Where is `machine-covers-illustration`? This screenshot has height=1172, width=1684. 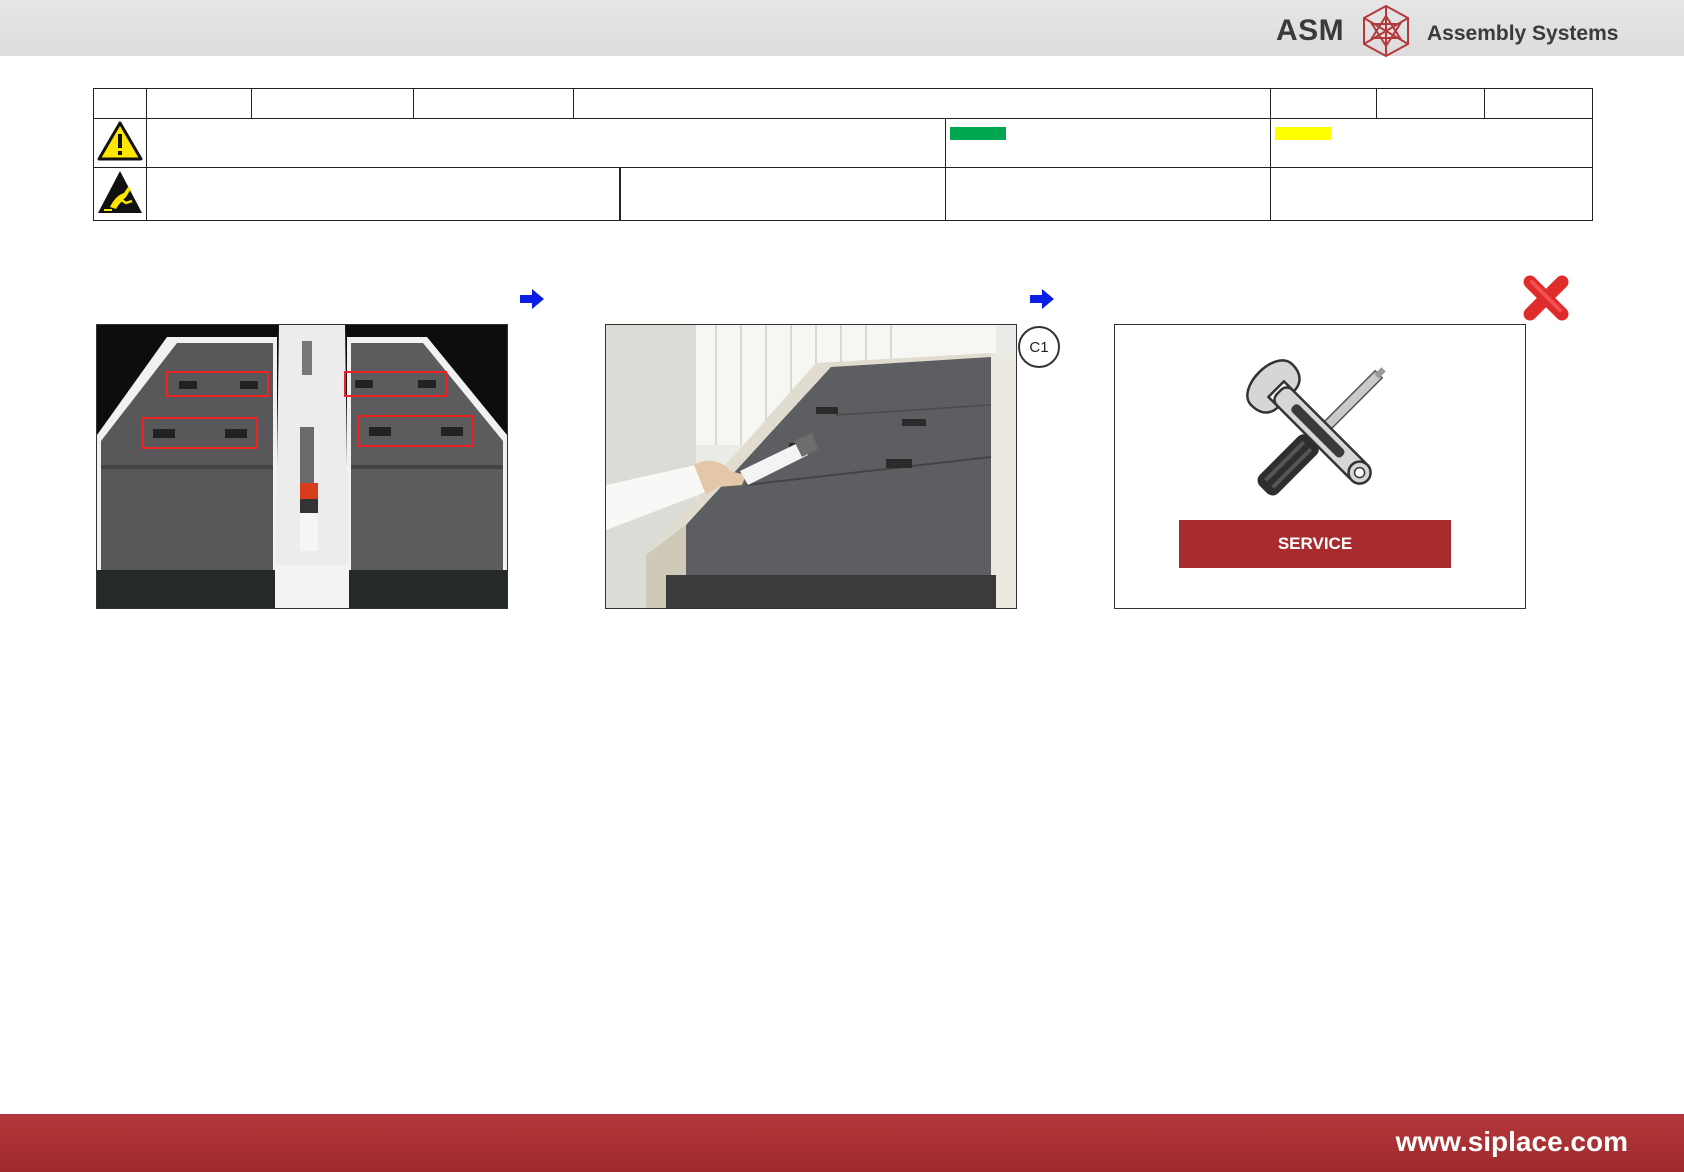 machine-covers-illustration is located at coordinates (302, 466).